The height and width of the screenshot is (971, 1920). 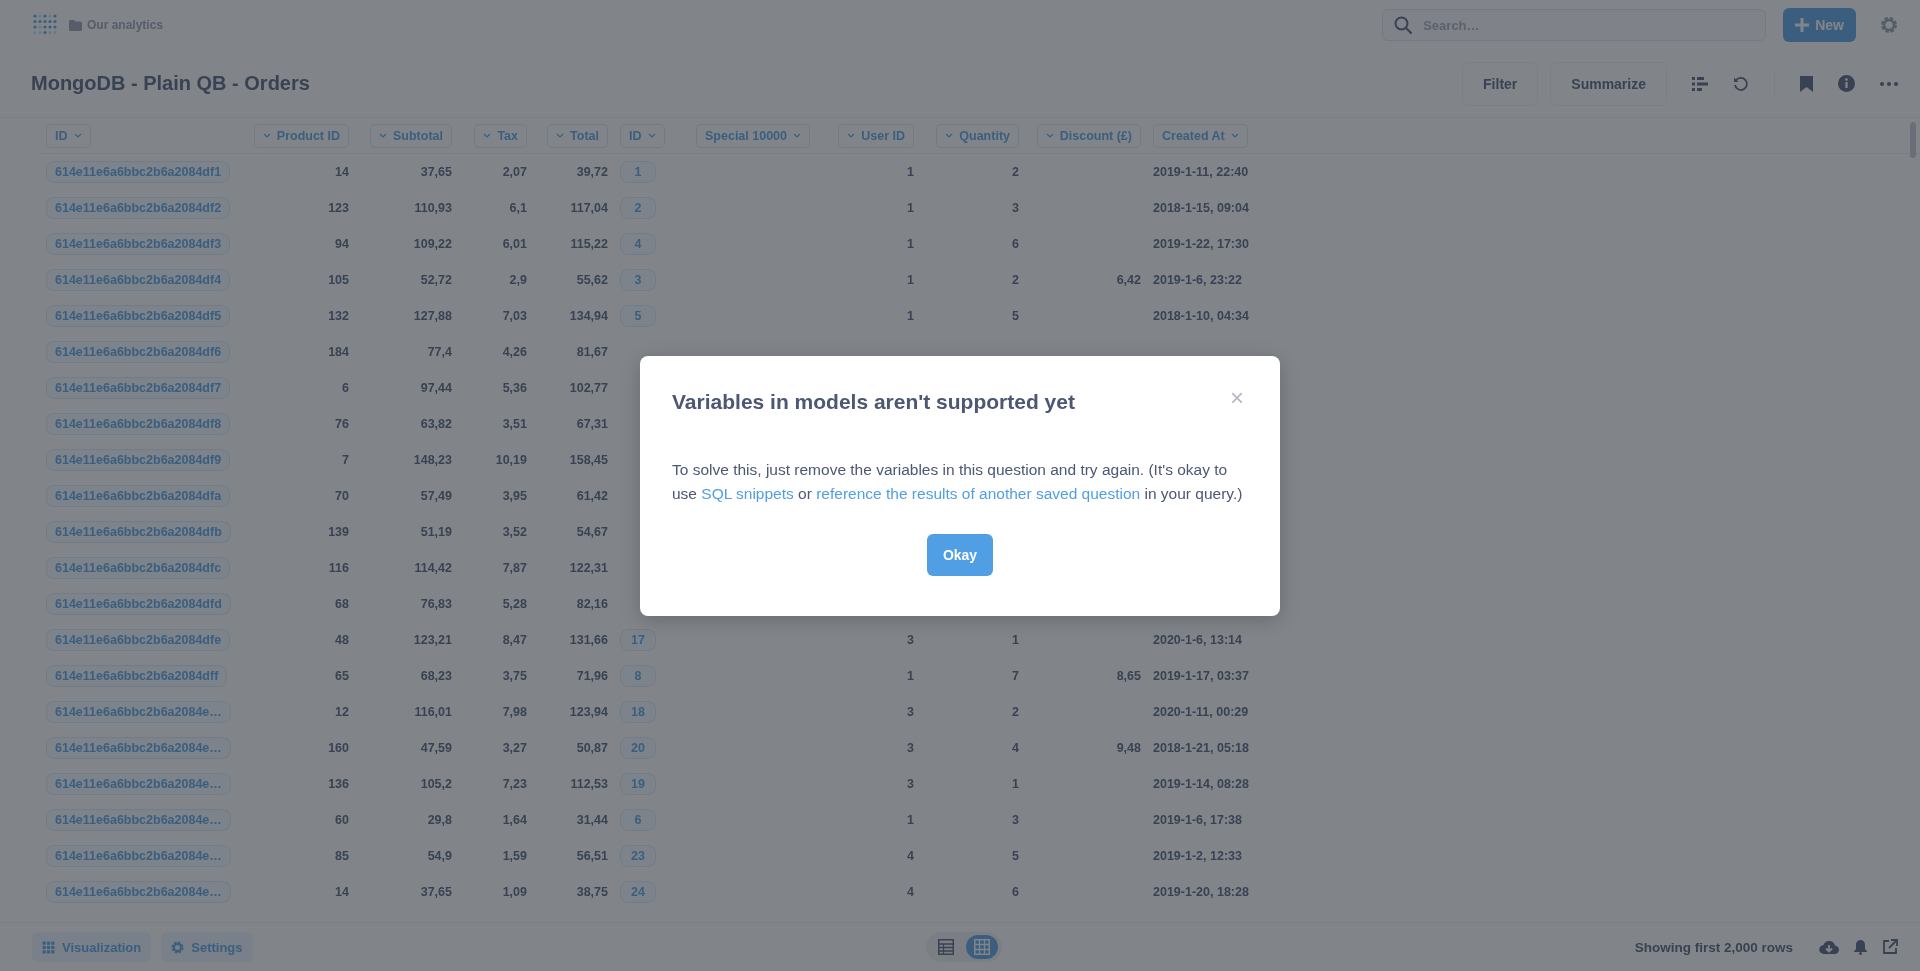 I want to click on table-cell: 2020-1-11, 00:29, so click(x=1201, y=712).